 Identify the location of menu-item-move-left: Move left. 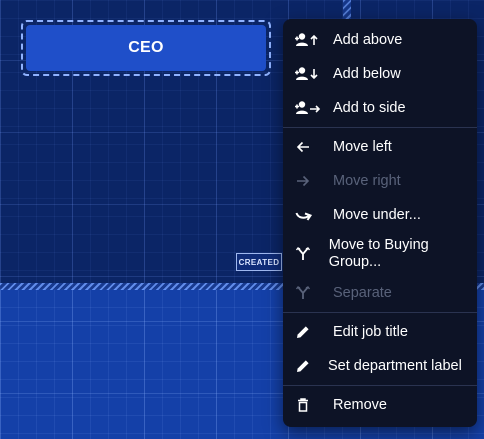
(380, 147).